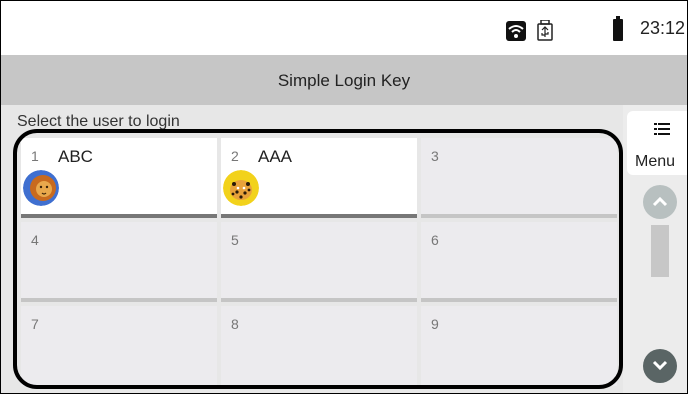 Image resolution: width=688 pixels, height=394 pixels. I want to click on user-key-number: 8, so click(235, 324).